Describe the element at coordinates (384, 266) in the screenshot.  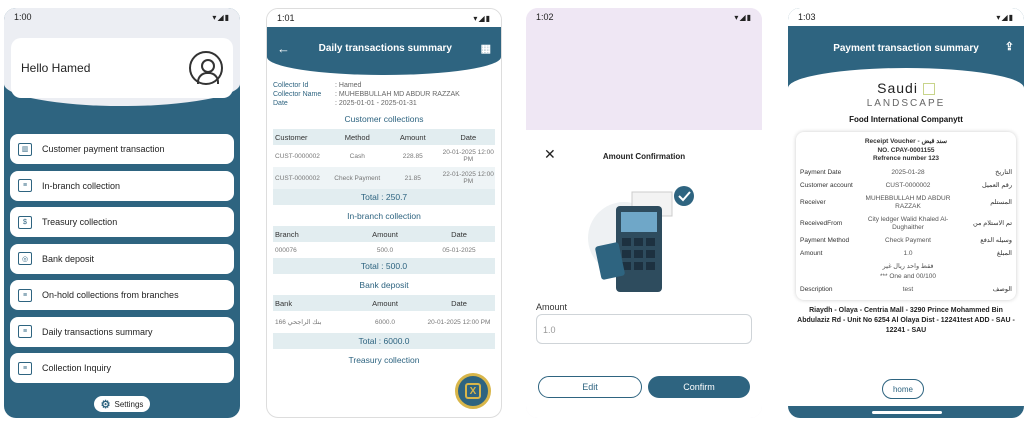
I see `total-row: Total : 500.0` at that location.